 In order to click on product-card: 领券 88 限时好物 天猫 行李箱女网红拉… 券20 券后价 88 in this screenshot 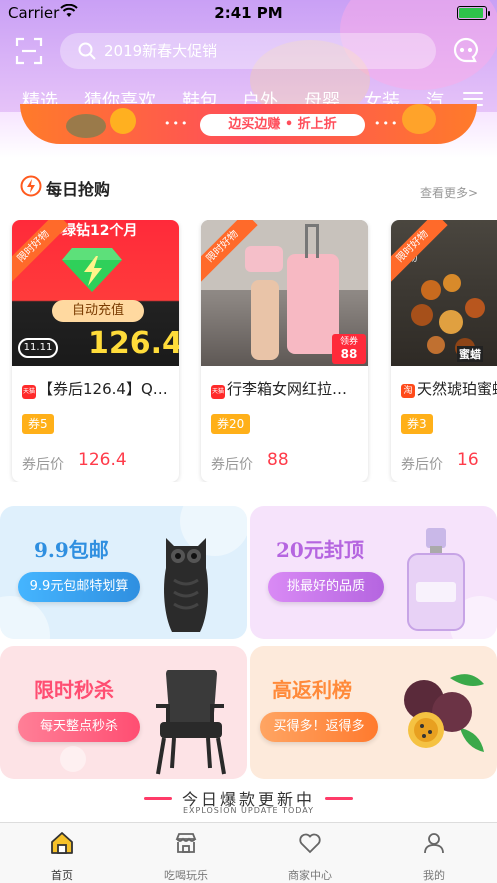, I will do `click(284, 351)`.